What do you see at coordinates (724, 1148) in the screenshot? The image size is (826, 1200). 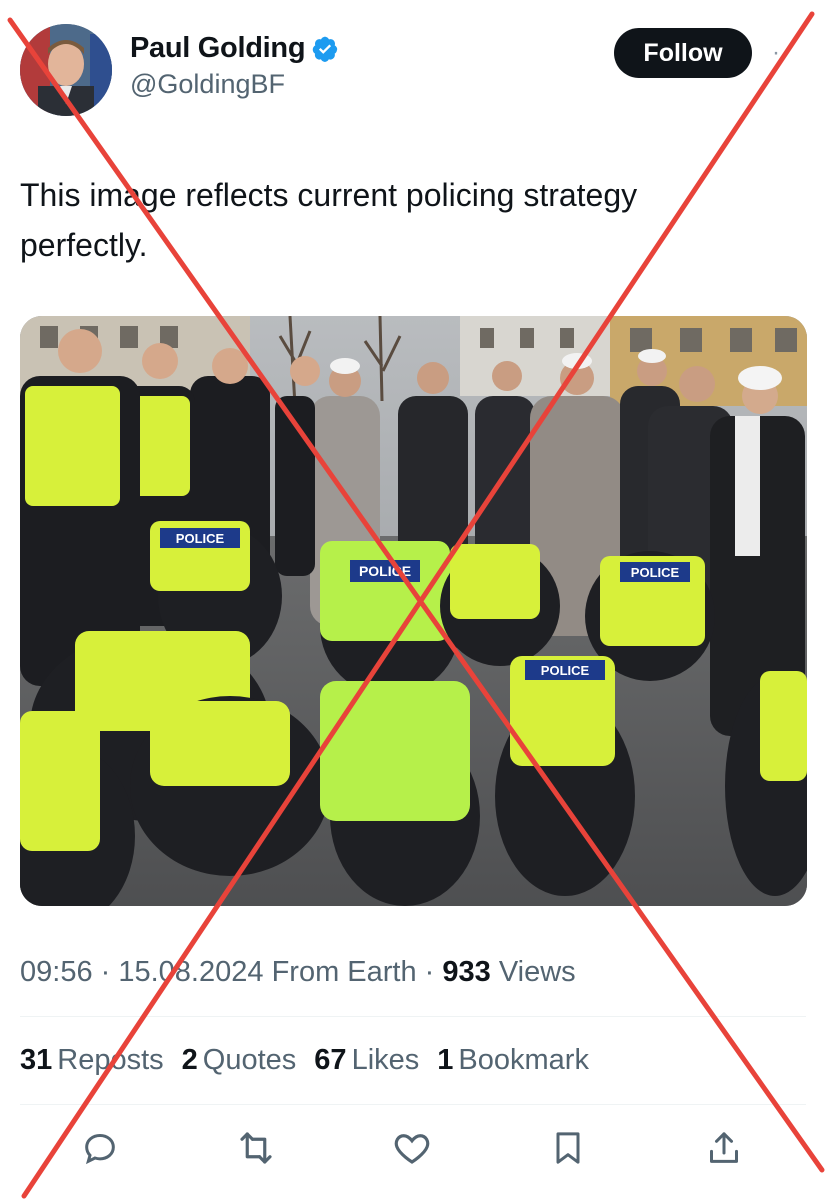 I see `share-icon` at bounding box center [724, 1148].